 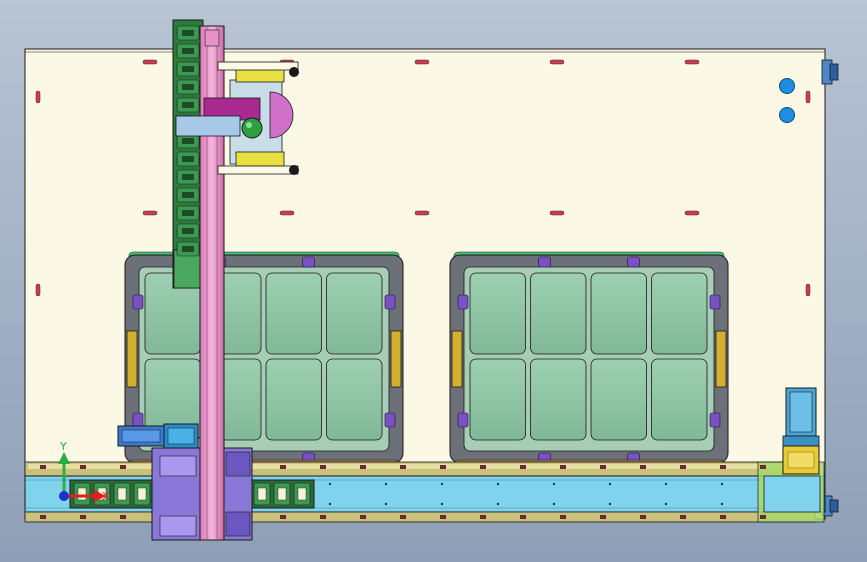 I want to click on beam-motor, so click(x=158, y=436).